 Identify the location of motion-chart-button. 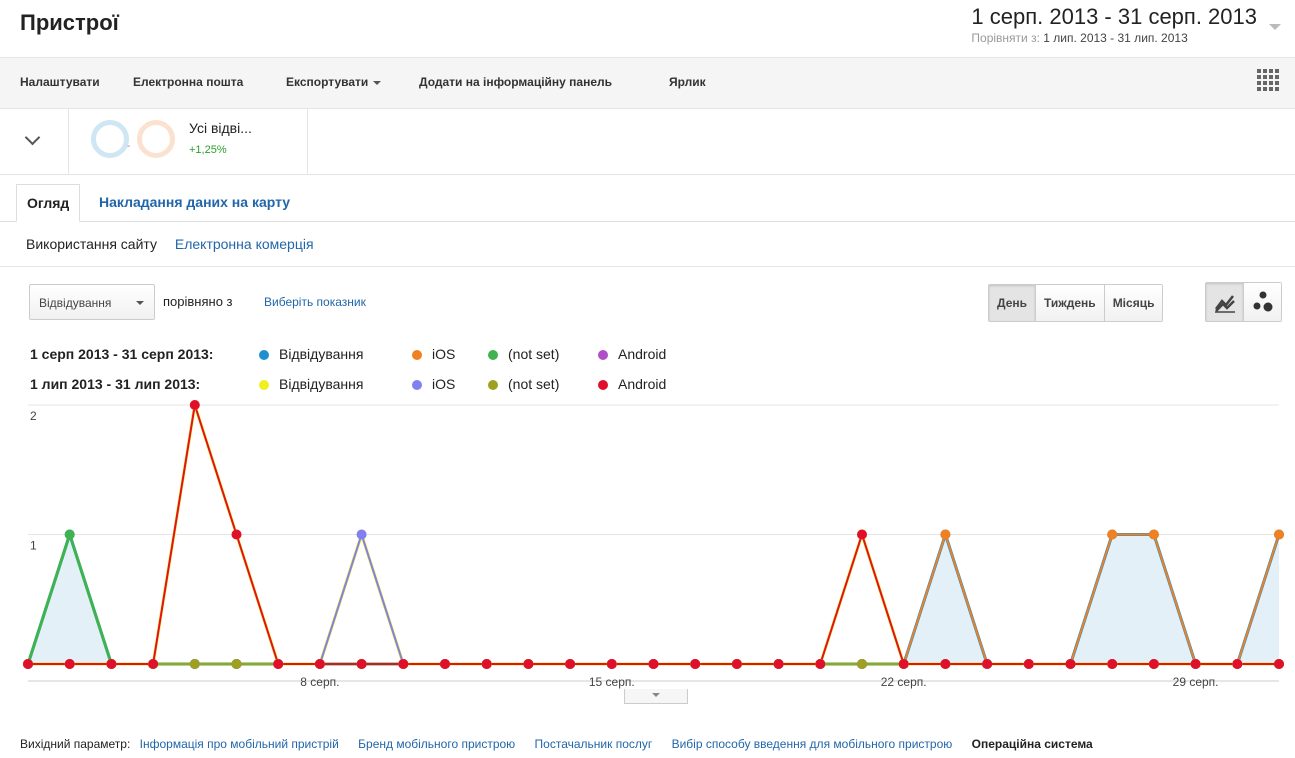
(1262, 302).